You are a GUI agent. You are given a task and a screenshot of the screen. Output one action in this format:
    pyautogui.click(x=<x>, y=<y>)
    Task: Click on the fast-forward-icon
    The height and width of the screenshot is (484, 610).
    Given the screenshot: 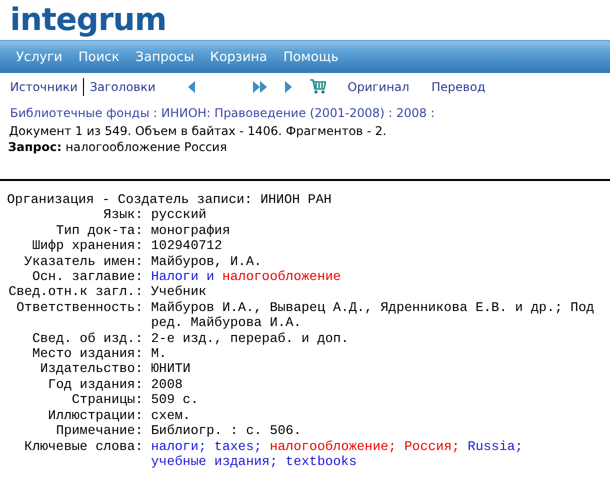 What is the action you would take?
    pyautogui.click(x=259, y=86)
    